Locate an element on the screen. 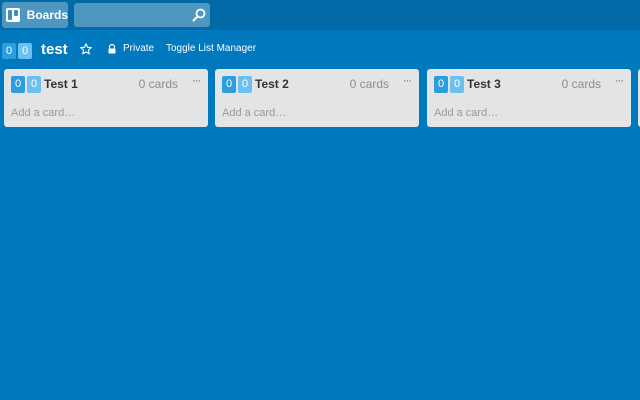 Image resolution: width=640 pixels, height=400 pixels. board-badge-comments: 0 is located at coordinates (25, 51).